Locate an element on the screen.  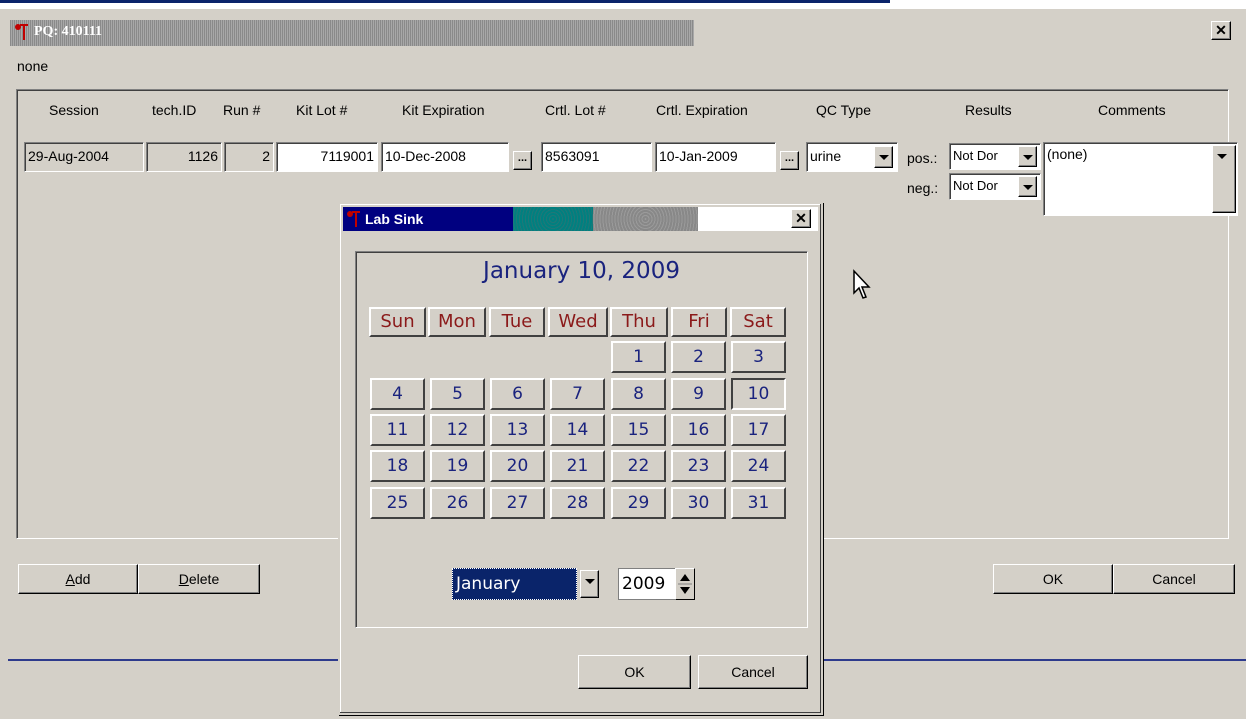
dialog-titlebar: Lab Sink is located at coordinates (580, 219).